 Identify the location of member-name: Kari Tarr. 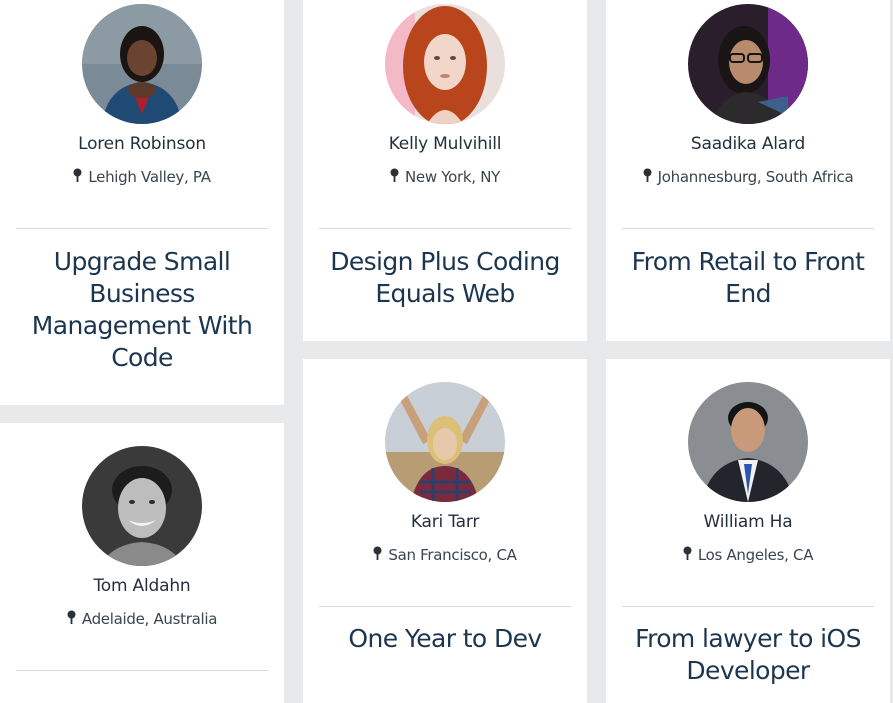
(445, 522).